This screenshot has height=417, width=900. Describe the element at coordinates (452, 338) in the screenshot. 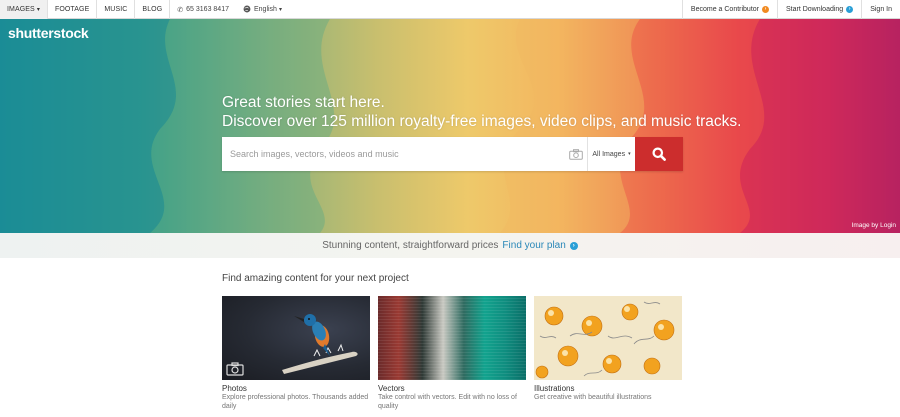

I see `vectors-thumbnail` at that location.